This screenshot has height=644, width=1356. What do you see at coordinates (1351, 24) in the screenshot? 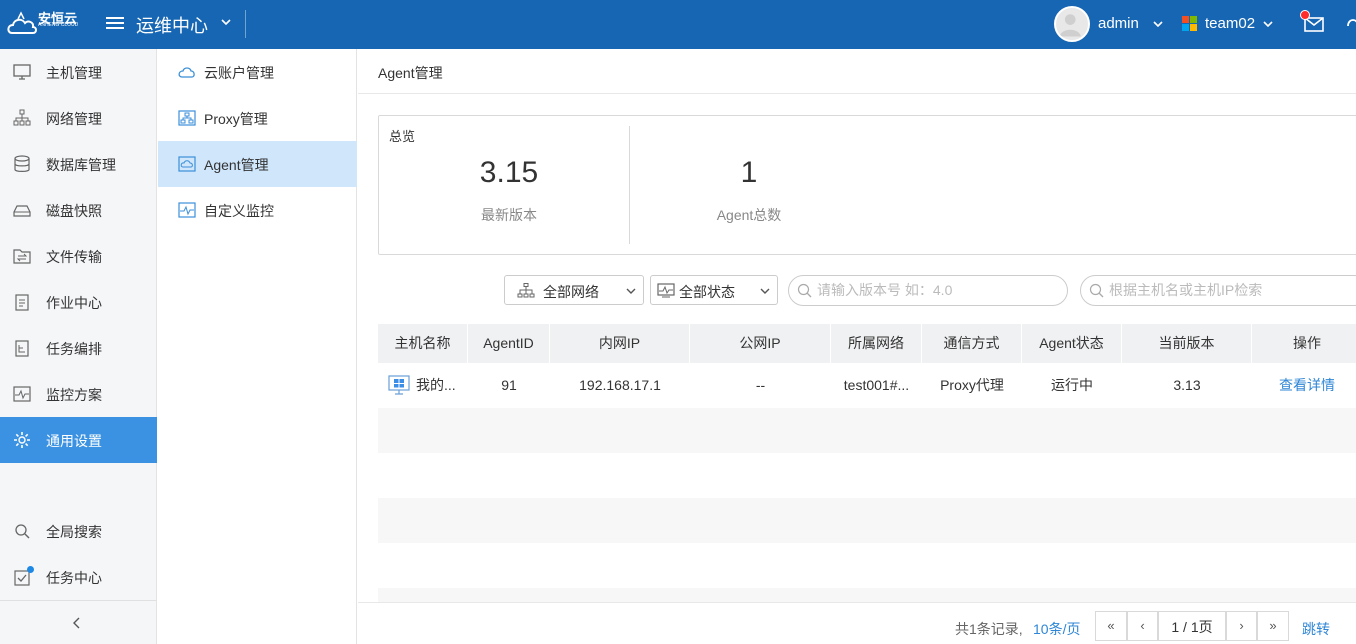
I see `headset-icon` at bounding box center [1351, 24].